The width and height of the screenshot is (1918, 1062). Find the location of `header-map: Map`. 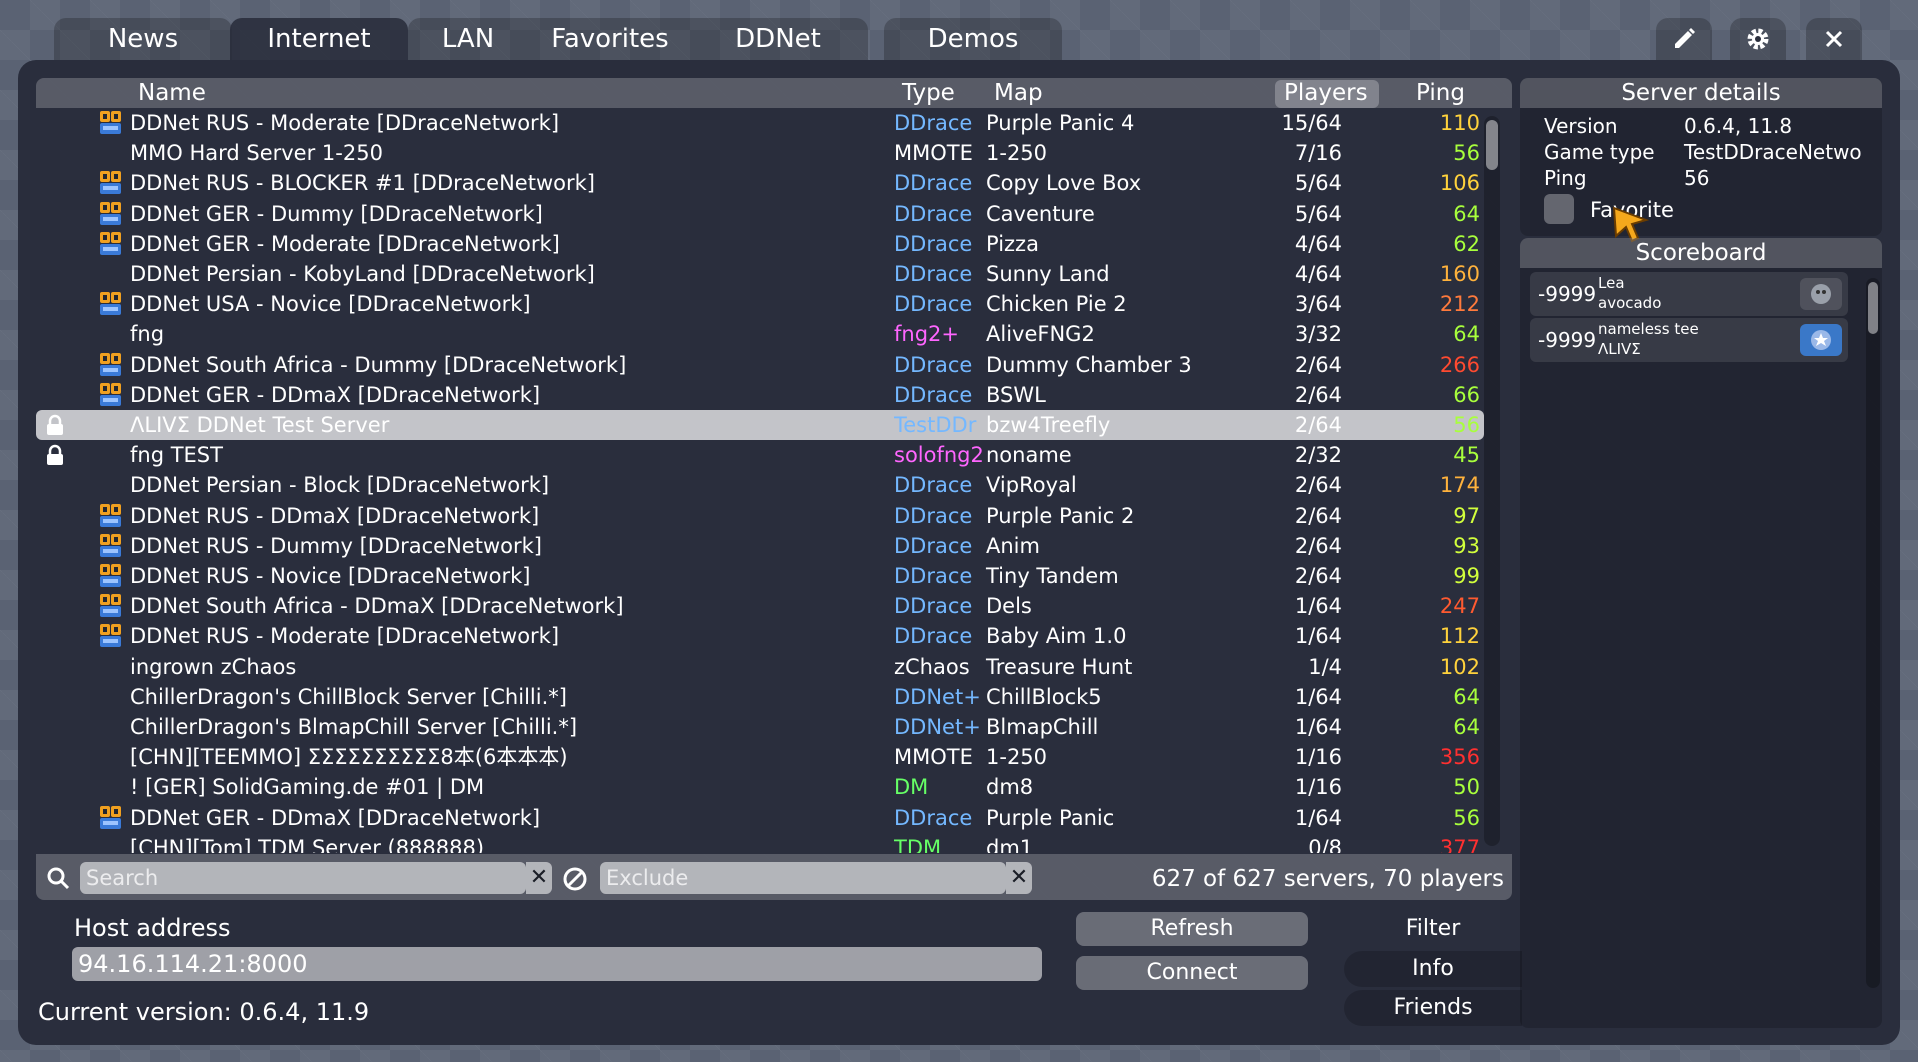

header-map: Map is located at coordinates (1018, 93).